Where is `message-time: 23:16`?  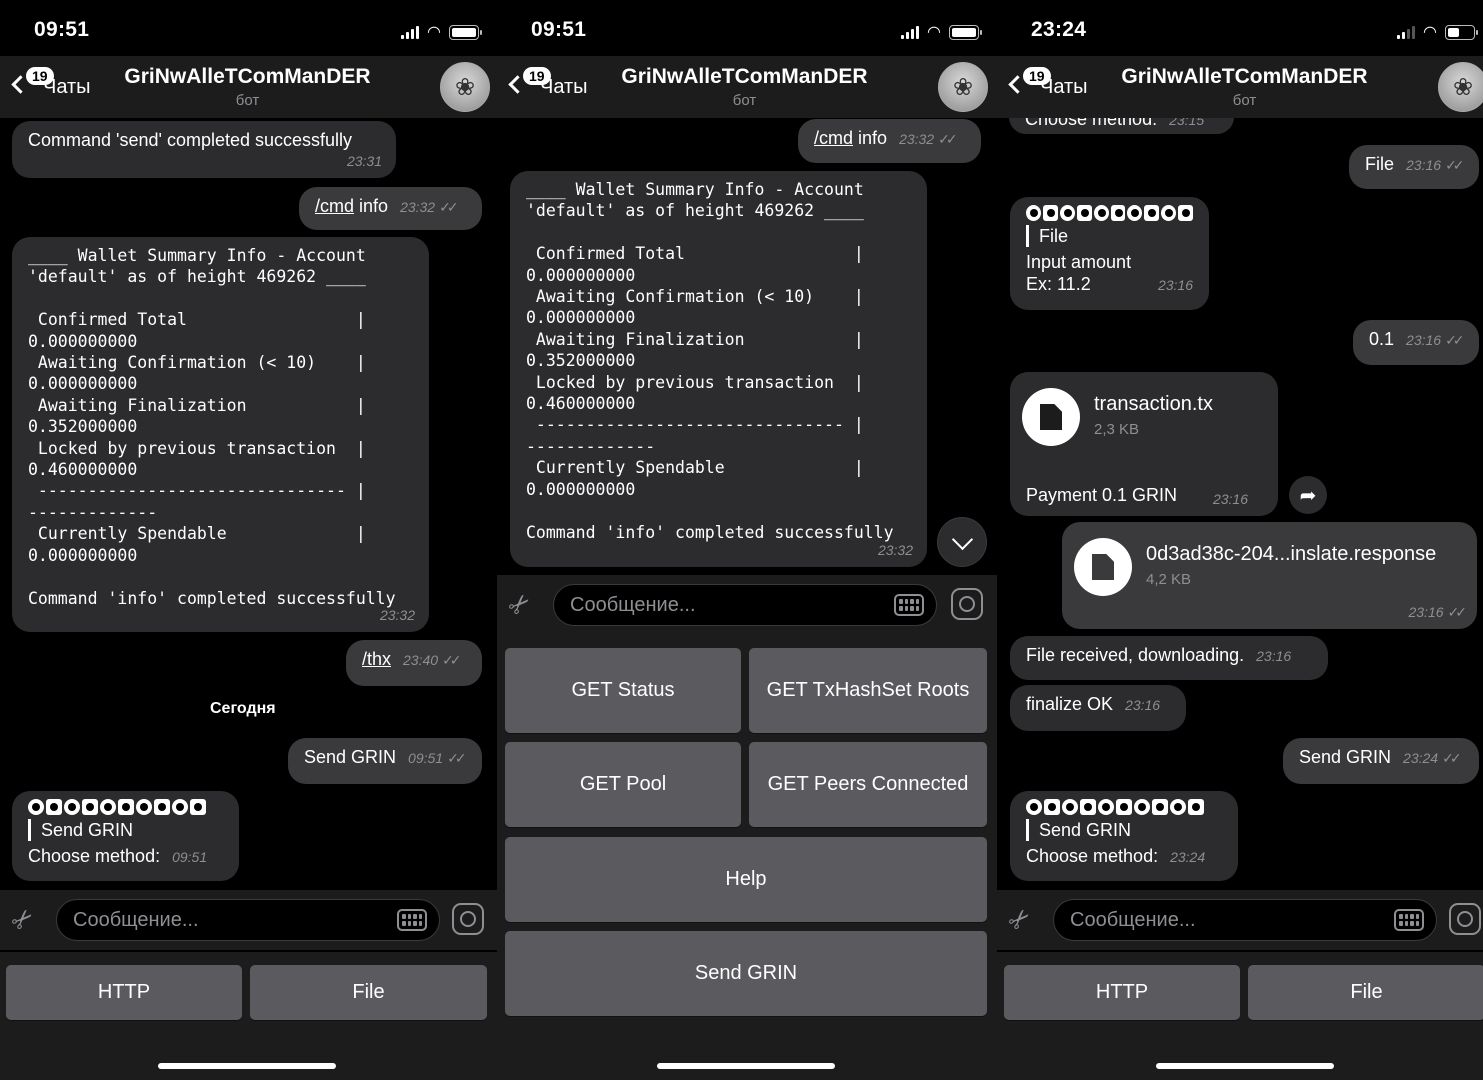 message-time: 23:16 is located at coordinates (1424, 340).